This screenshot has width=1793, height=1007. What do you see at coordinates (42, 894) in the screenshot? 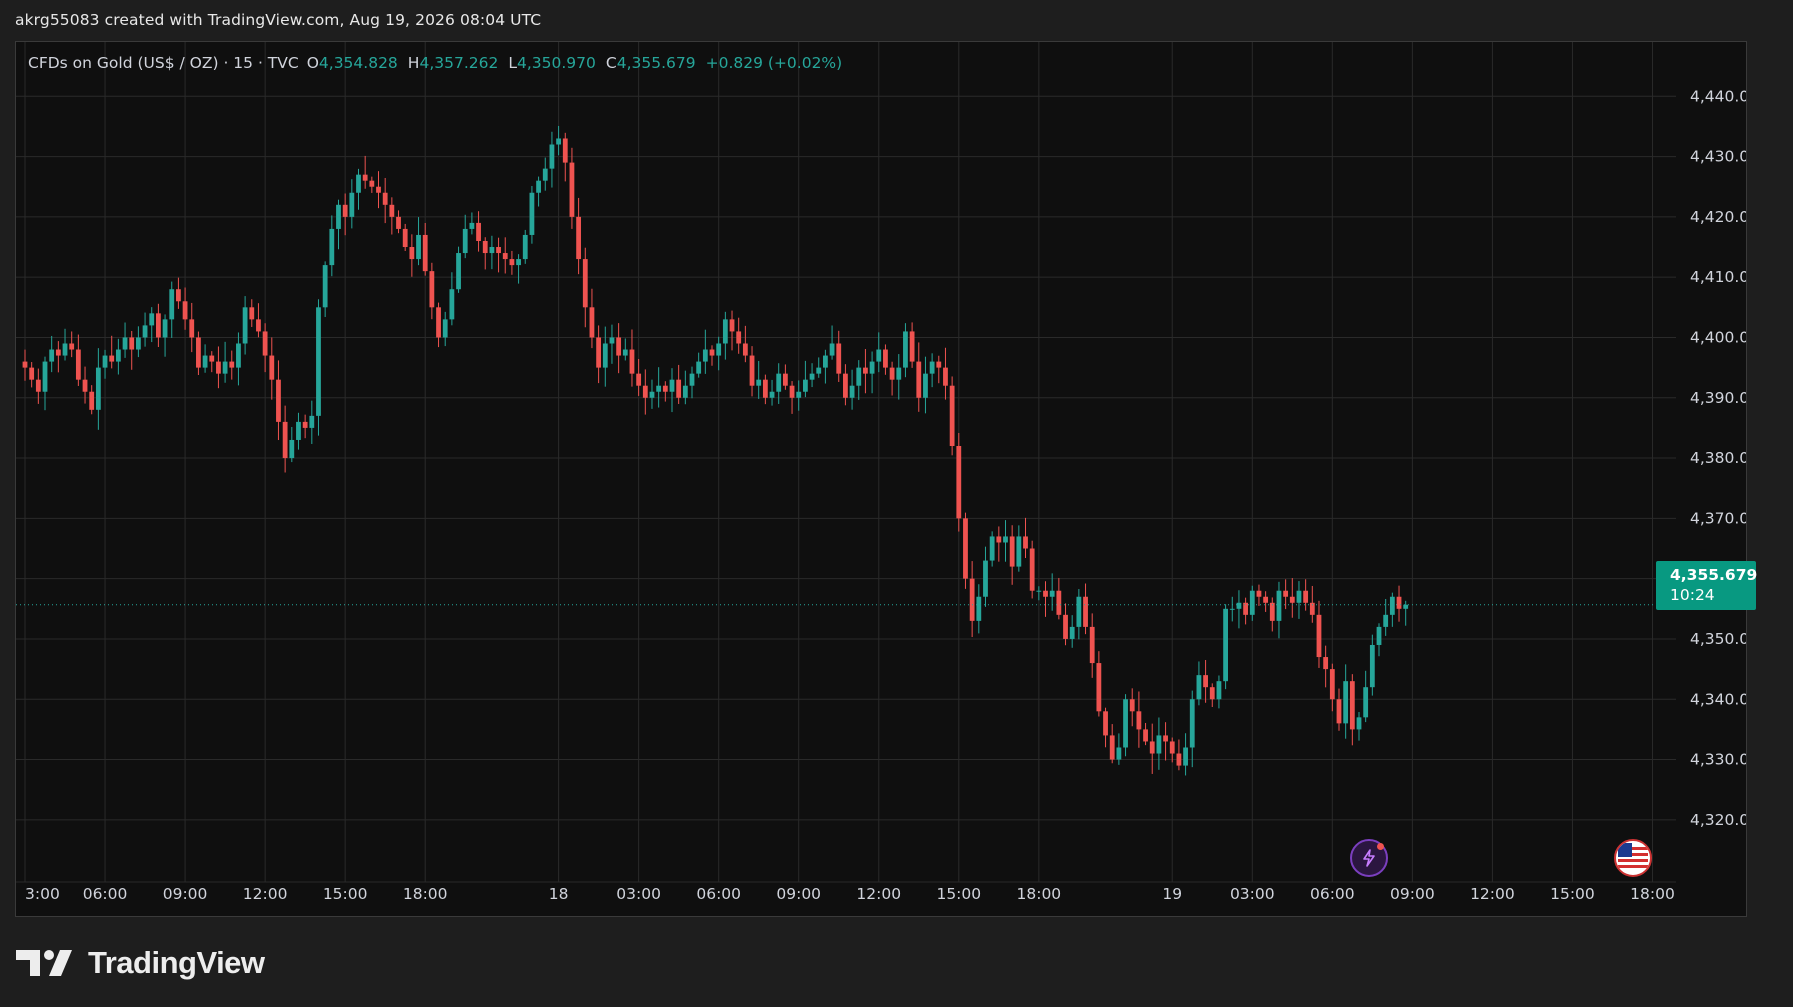
I see `x-tick-label: 3:00` at bounding box center [42, 894].